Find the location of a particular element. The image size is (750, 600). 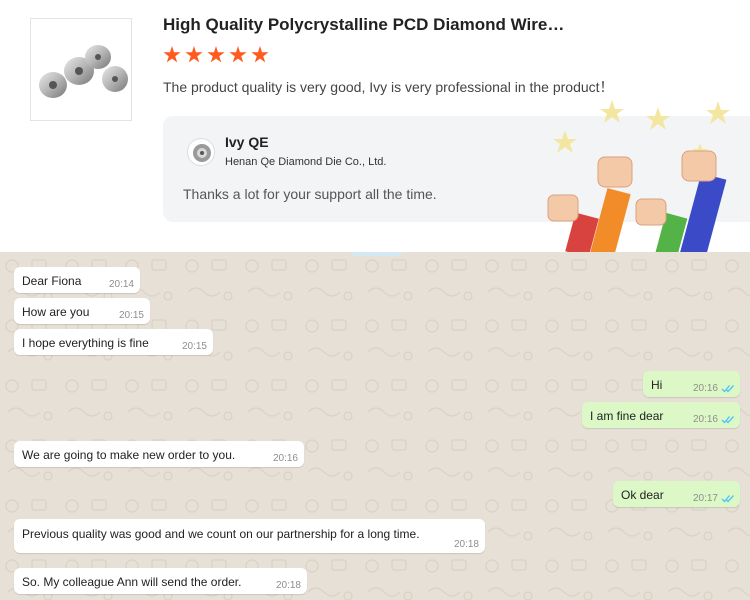

product-image is located at coordinates (83, 71).